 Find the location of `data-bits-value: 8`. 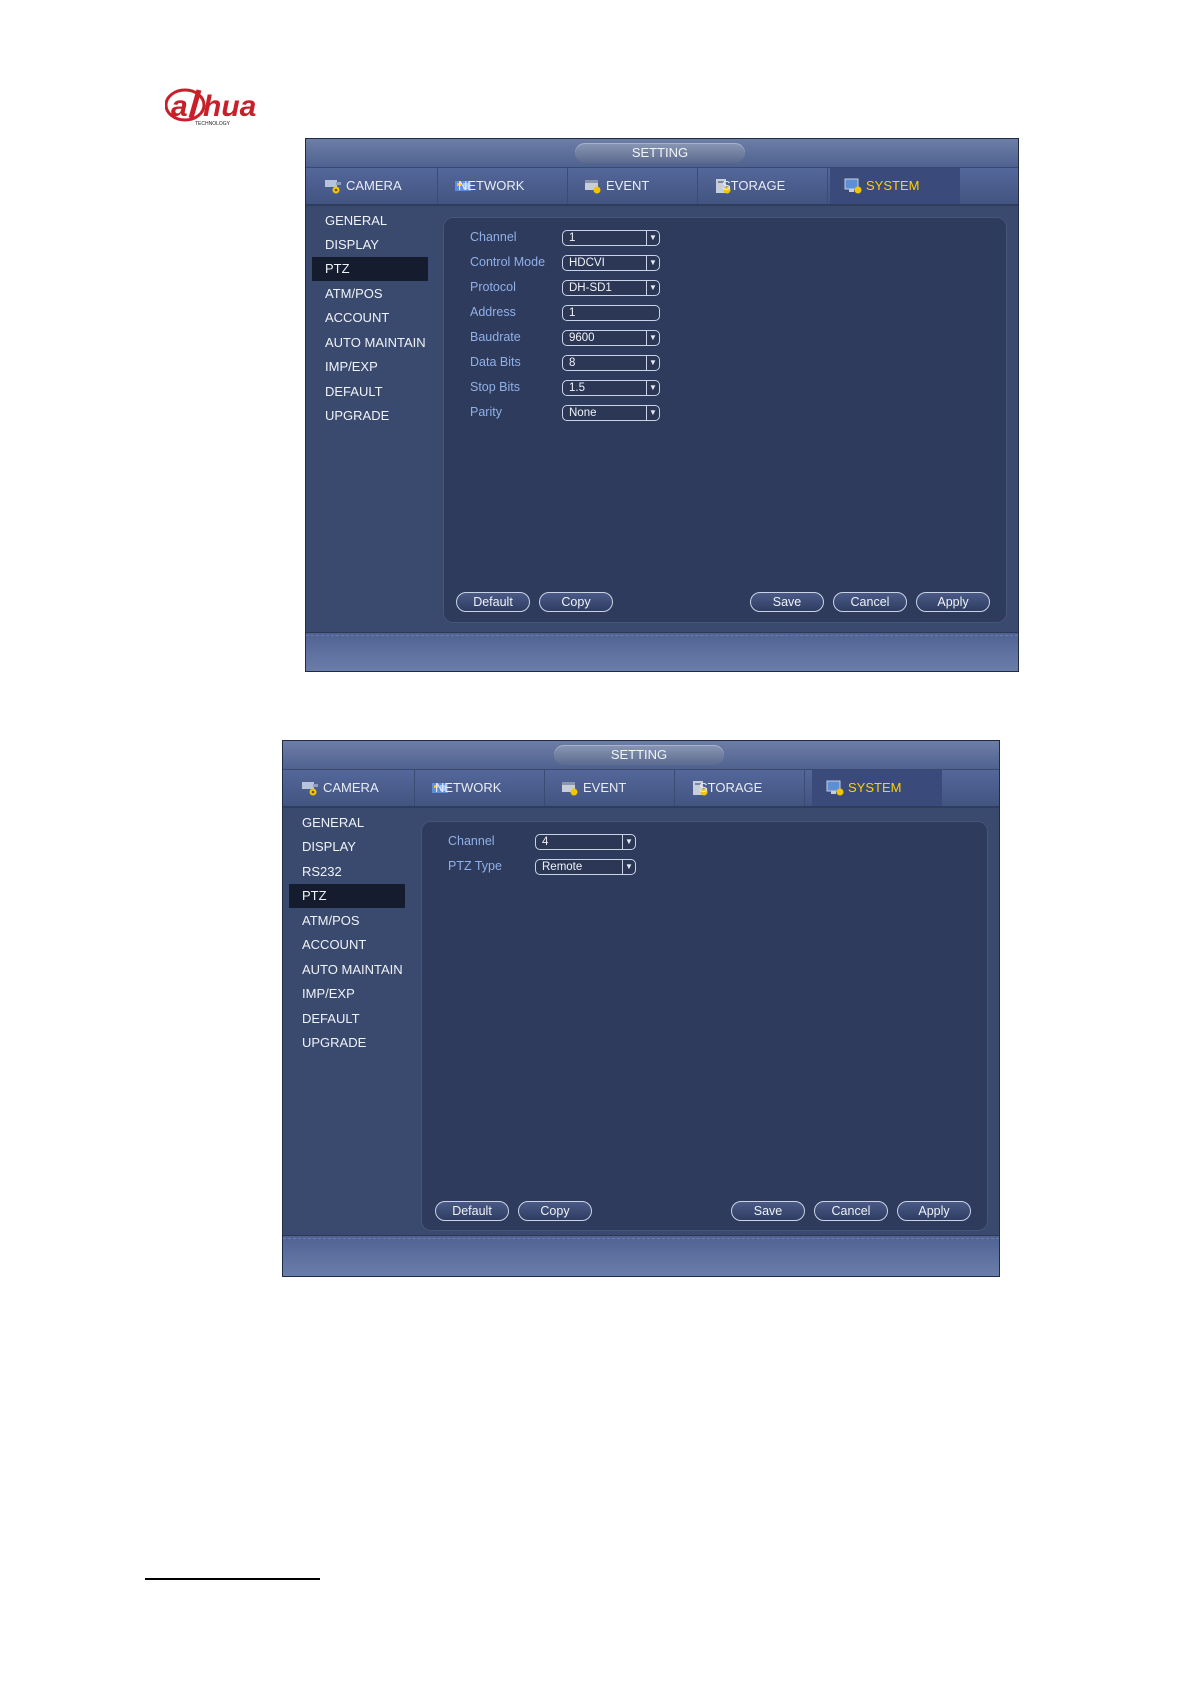

data-bits-value: 8 is located at coordinates (572, 363).